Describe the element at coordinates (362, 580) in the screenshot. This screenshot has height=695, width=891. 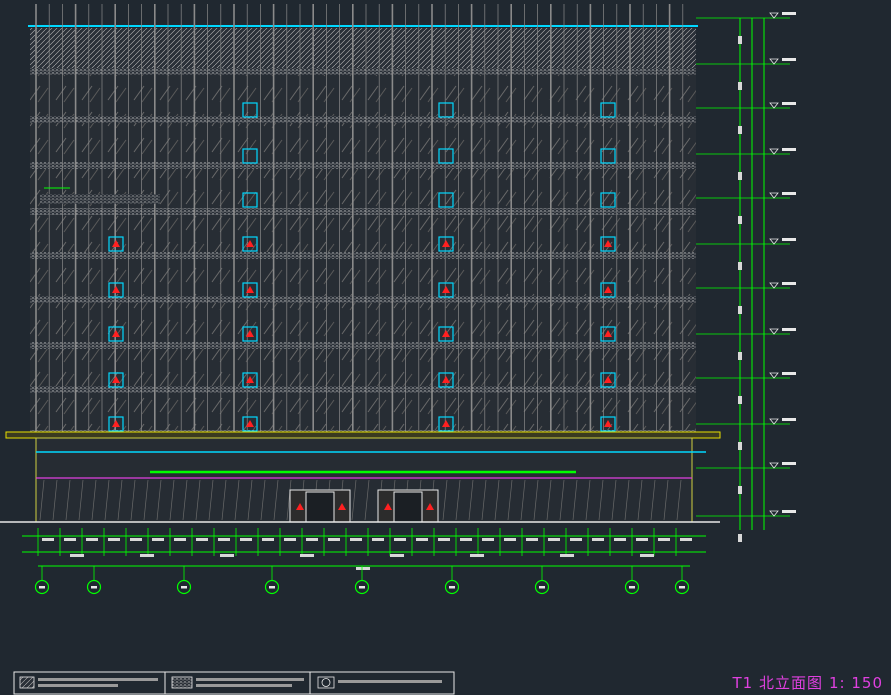
I see `grid-axis-bubbles` at that location.